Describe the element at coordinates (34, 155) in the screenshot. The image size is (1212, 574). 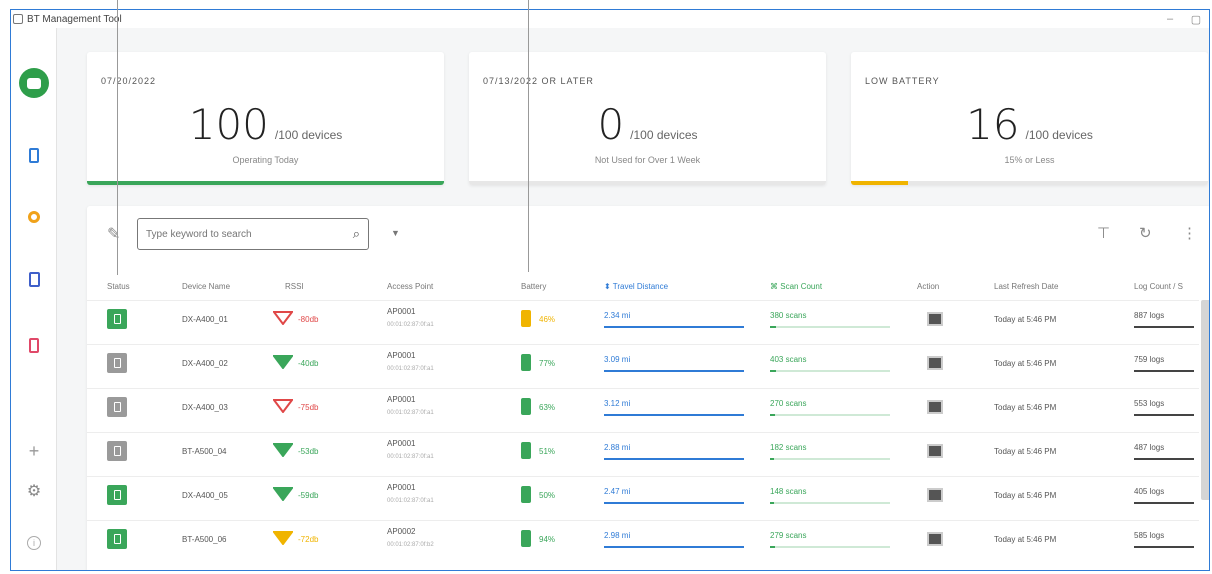
I see `device-icon` at that location.